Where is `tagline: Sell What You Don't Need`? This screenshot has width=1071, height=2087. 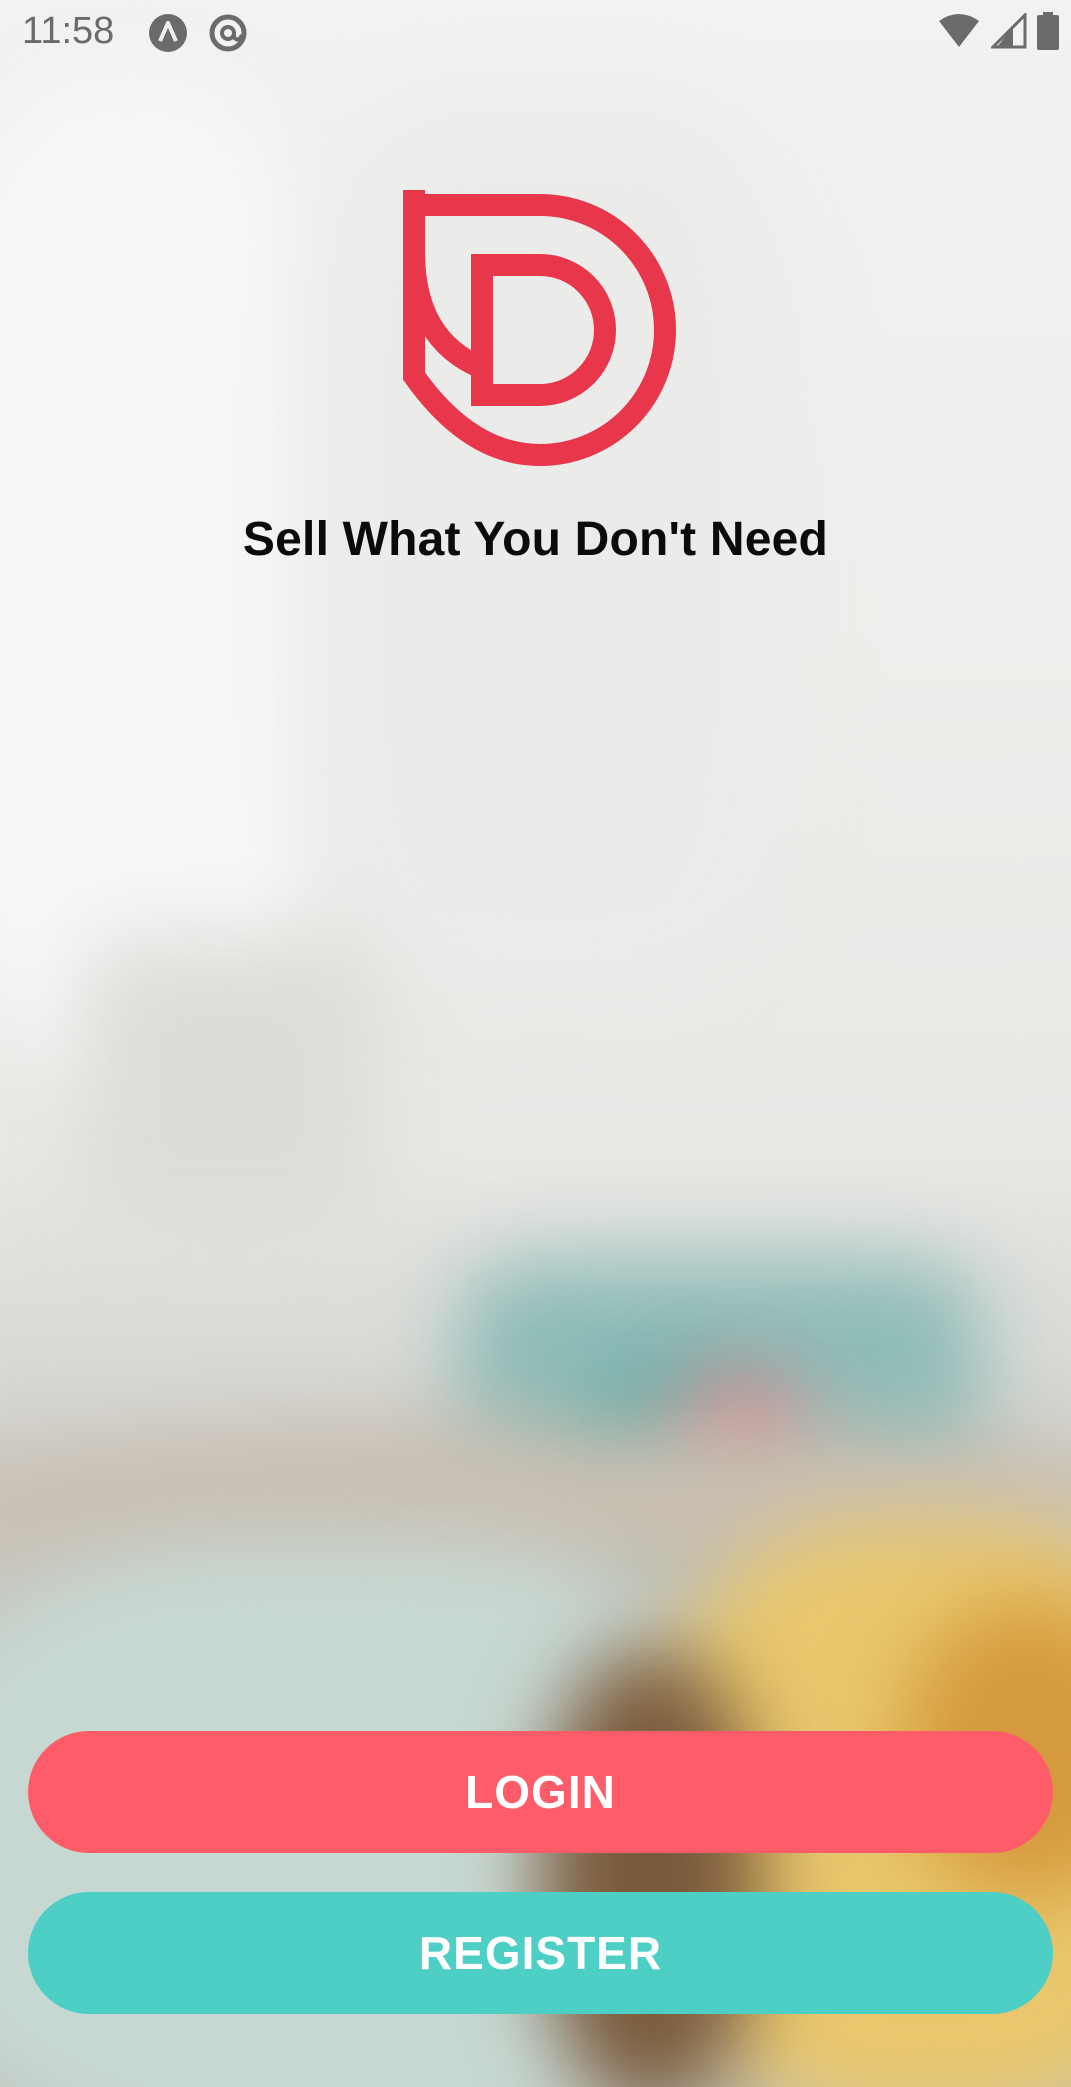 tagline: Sell What You Don't Need is located at coordinates (535, 539).